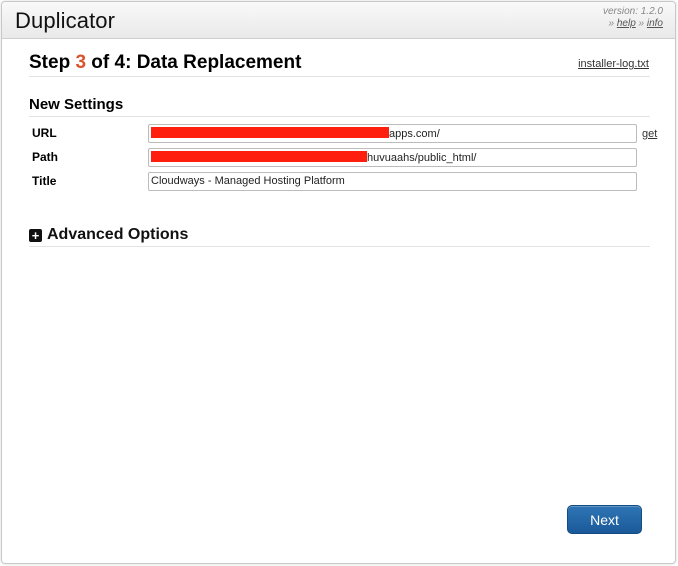 The height and width of the screenshot is (566, 678). I want to click on next-button: Next, so click(604, 519).